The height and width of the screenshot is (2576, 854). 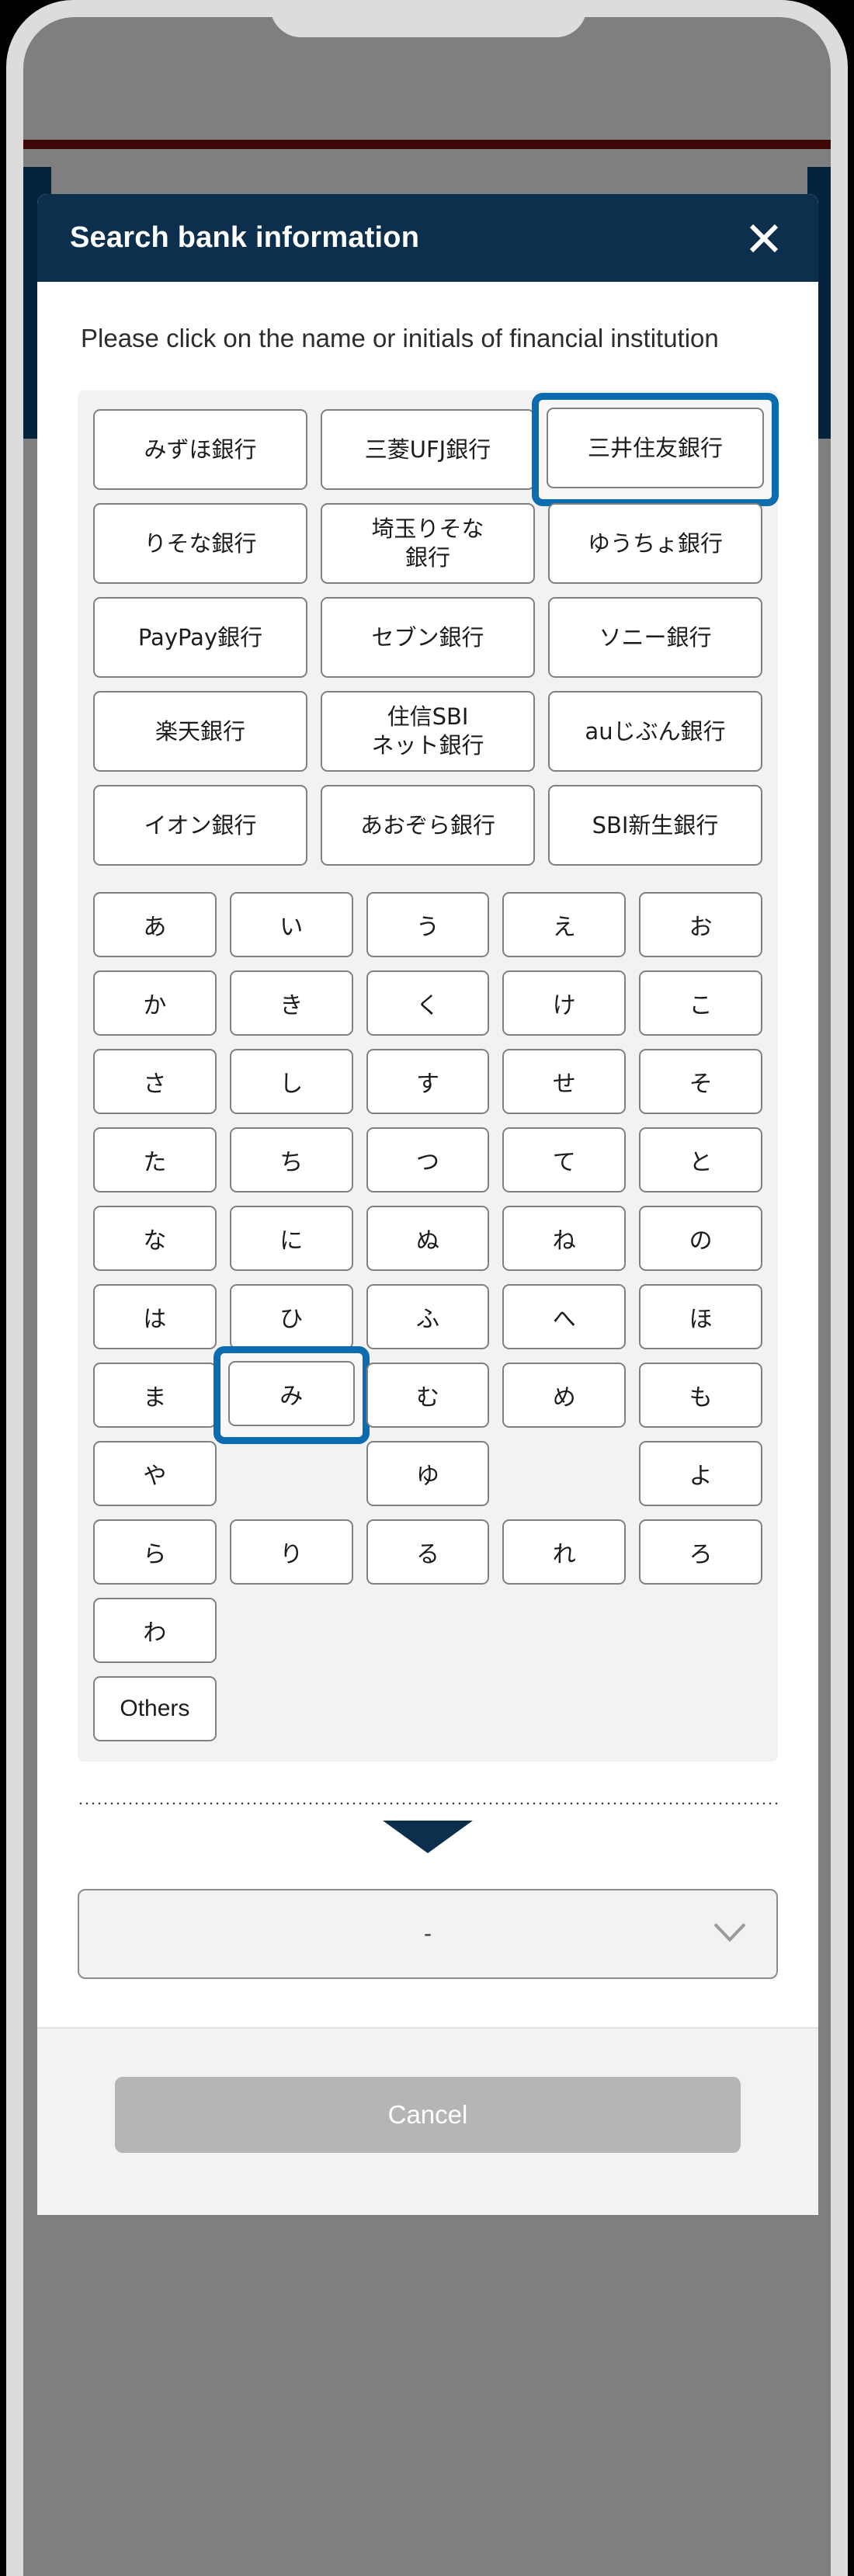 I want to click on bank-button: PayPay銀行, so click(x=200, y=638).